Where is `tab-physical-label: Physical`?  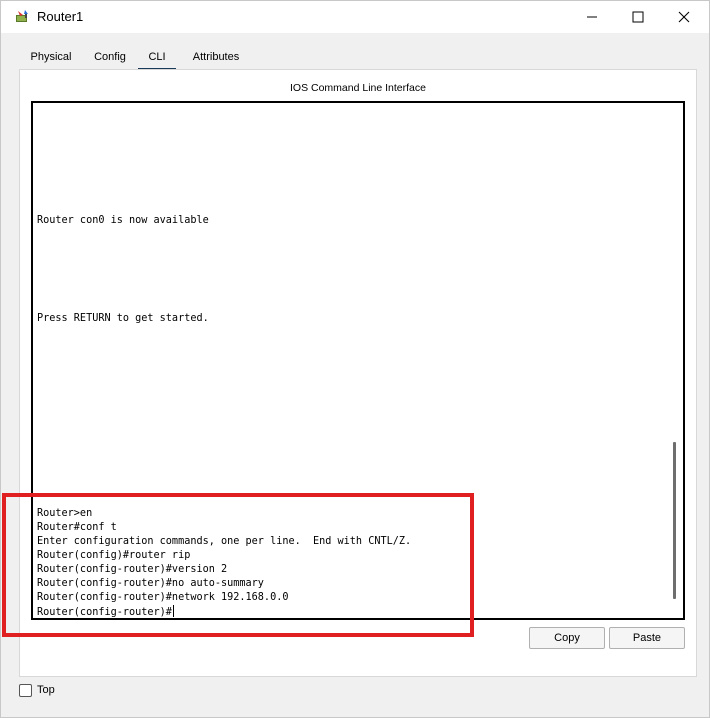 tab-physical-label: Physical is located at coordinates (51, 57).